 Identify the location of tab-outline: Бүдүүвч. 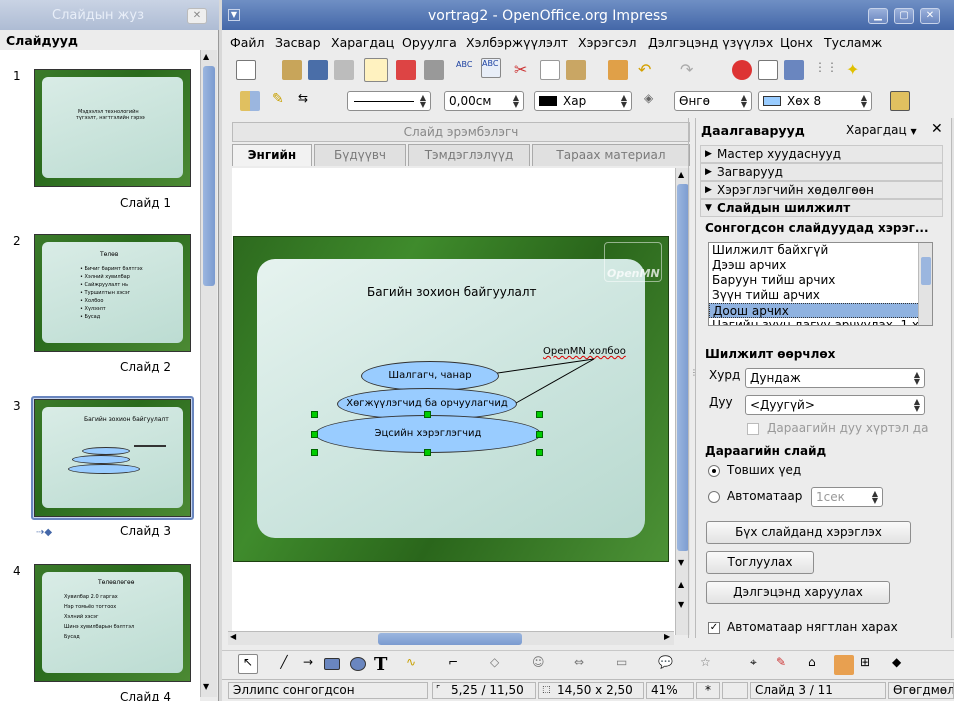
(360, 155).